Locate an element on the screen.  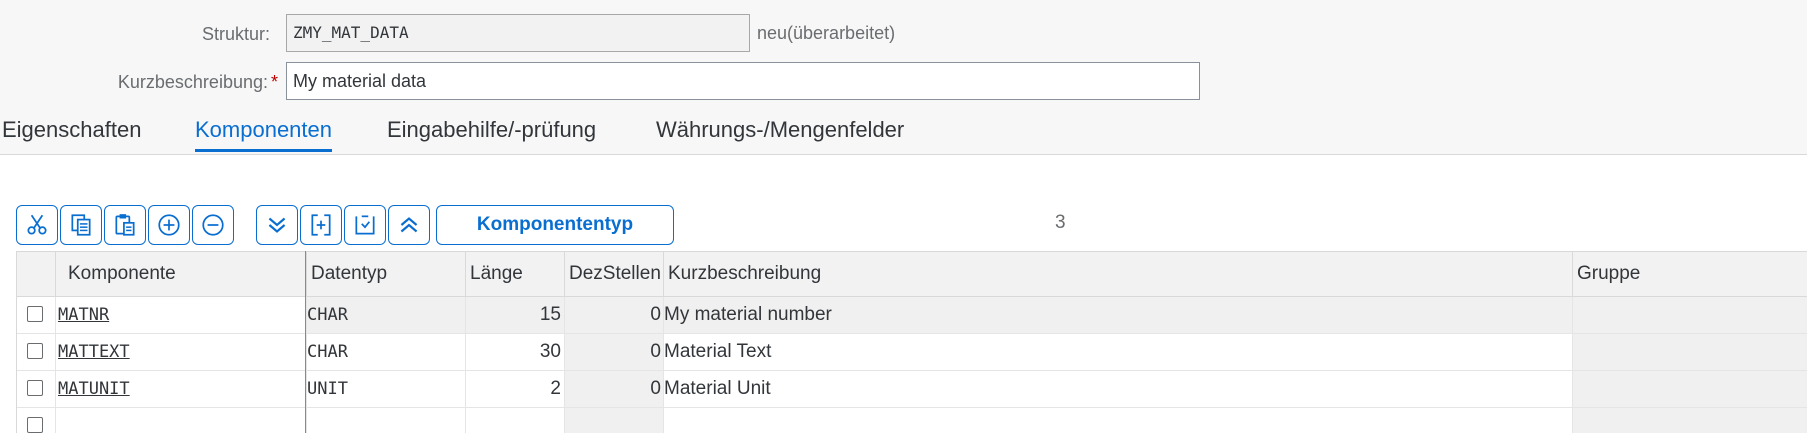
tab-eigenschaften: Eigenschaften is located at coordinates (71, 130).